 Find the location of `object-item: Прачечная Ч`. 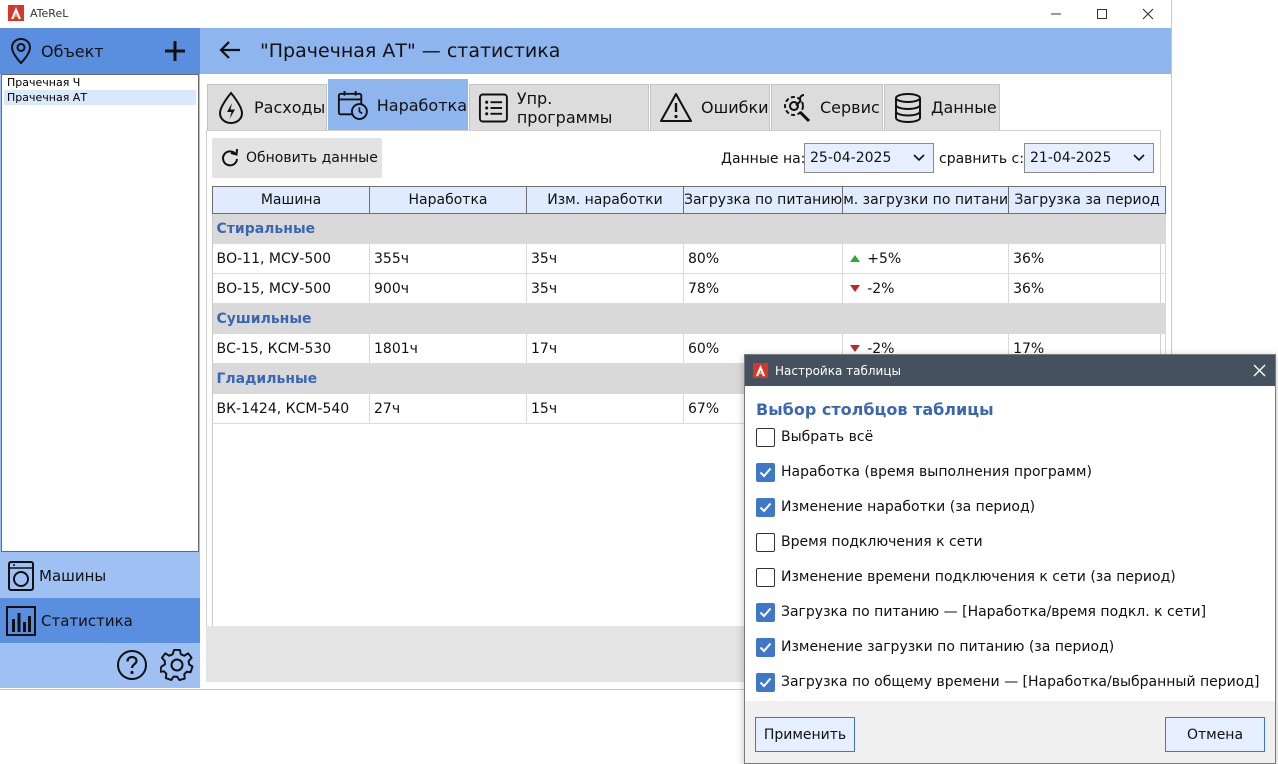

object-item: Прачечная Ч is located at coordinates (100, 82).